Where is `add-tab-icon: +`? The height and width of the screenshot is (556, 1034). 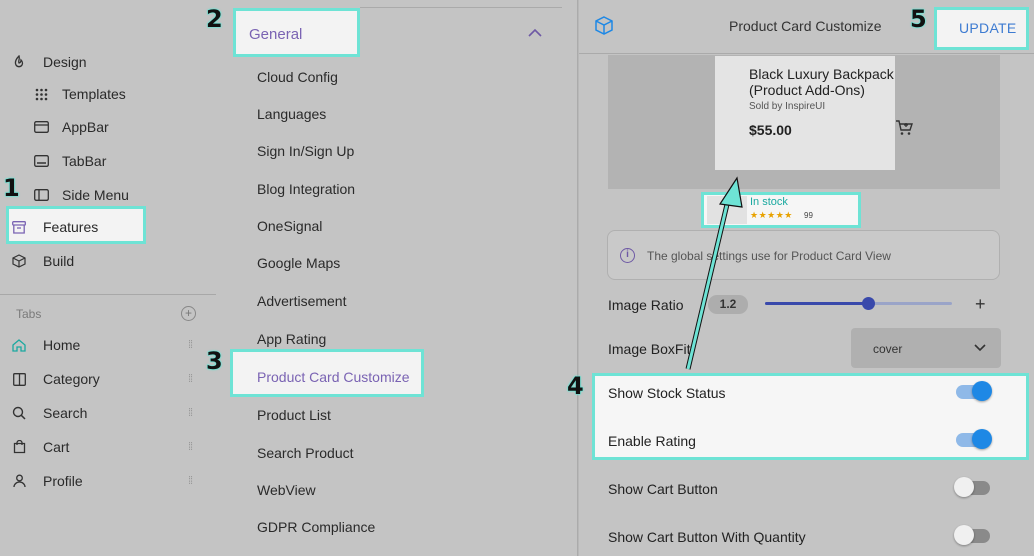
add-tab-icon: + is located at coordinates (188, 313).